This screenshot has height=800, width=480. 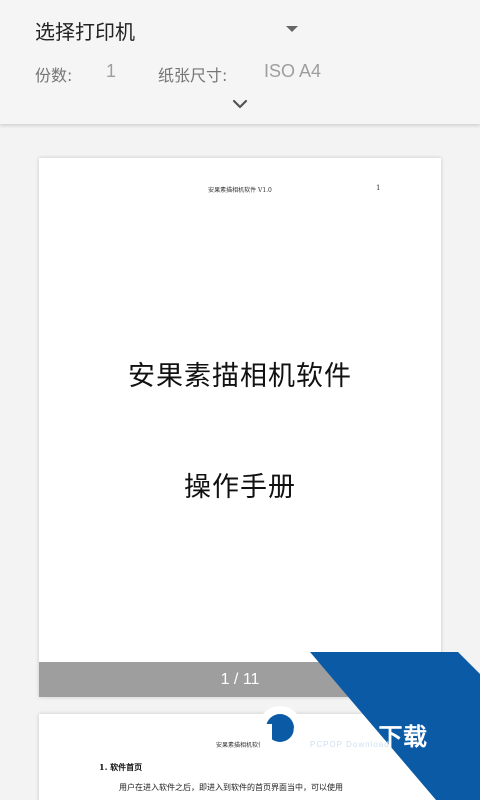 I want to click on chevron-down-icon, so click(x=240, y=104).